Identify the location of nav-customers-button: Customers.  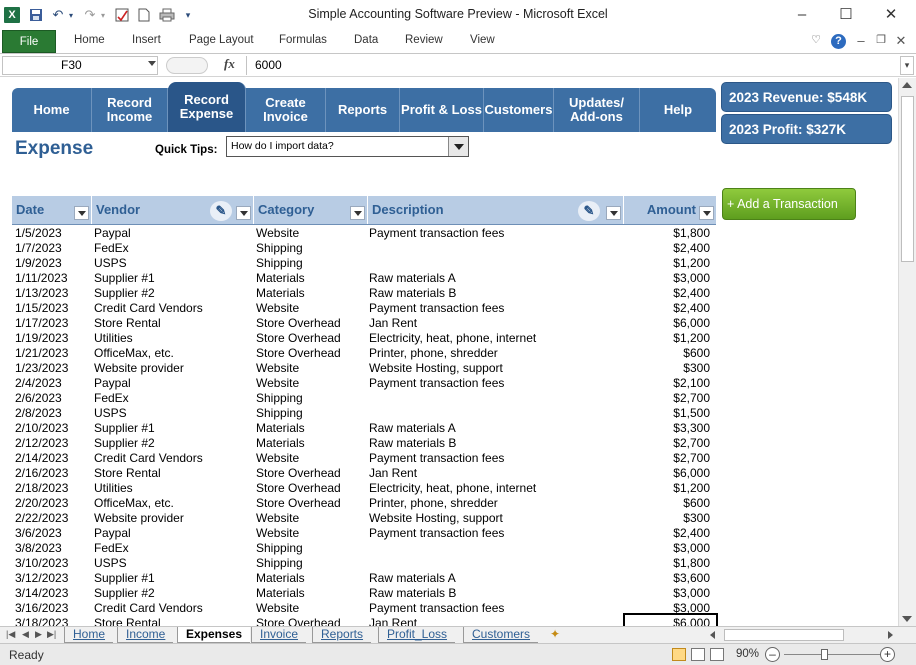
(519, 110).